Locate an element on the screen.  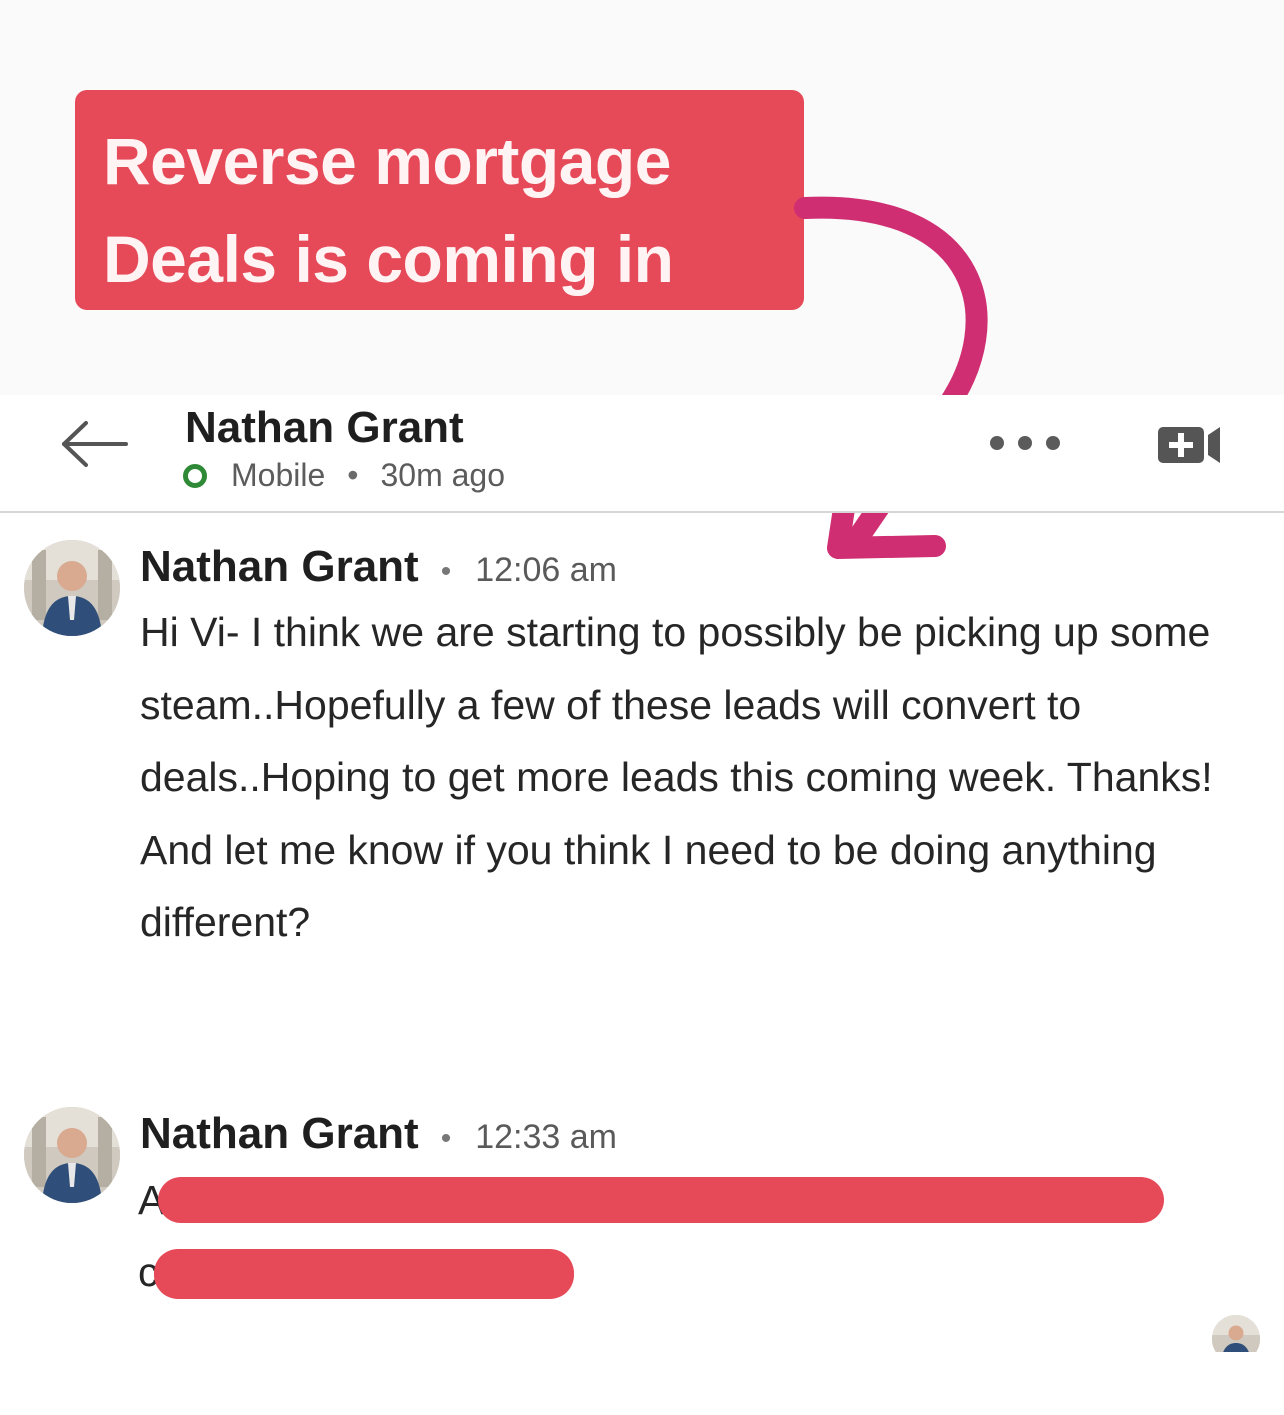
annotation-banner: Reverse mortgage Deals is coming in is located at coordinates (439, 200).